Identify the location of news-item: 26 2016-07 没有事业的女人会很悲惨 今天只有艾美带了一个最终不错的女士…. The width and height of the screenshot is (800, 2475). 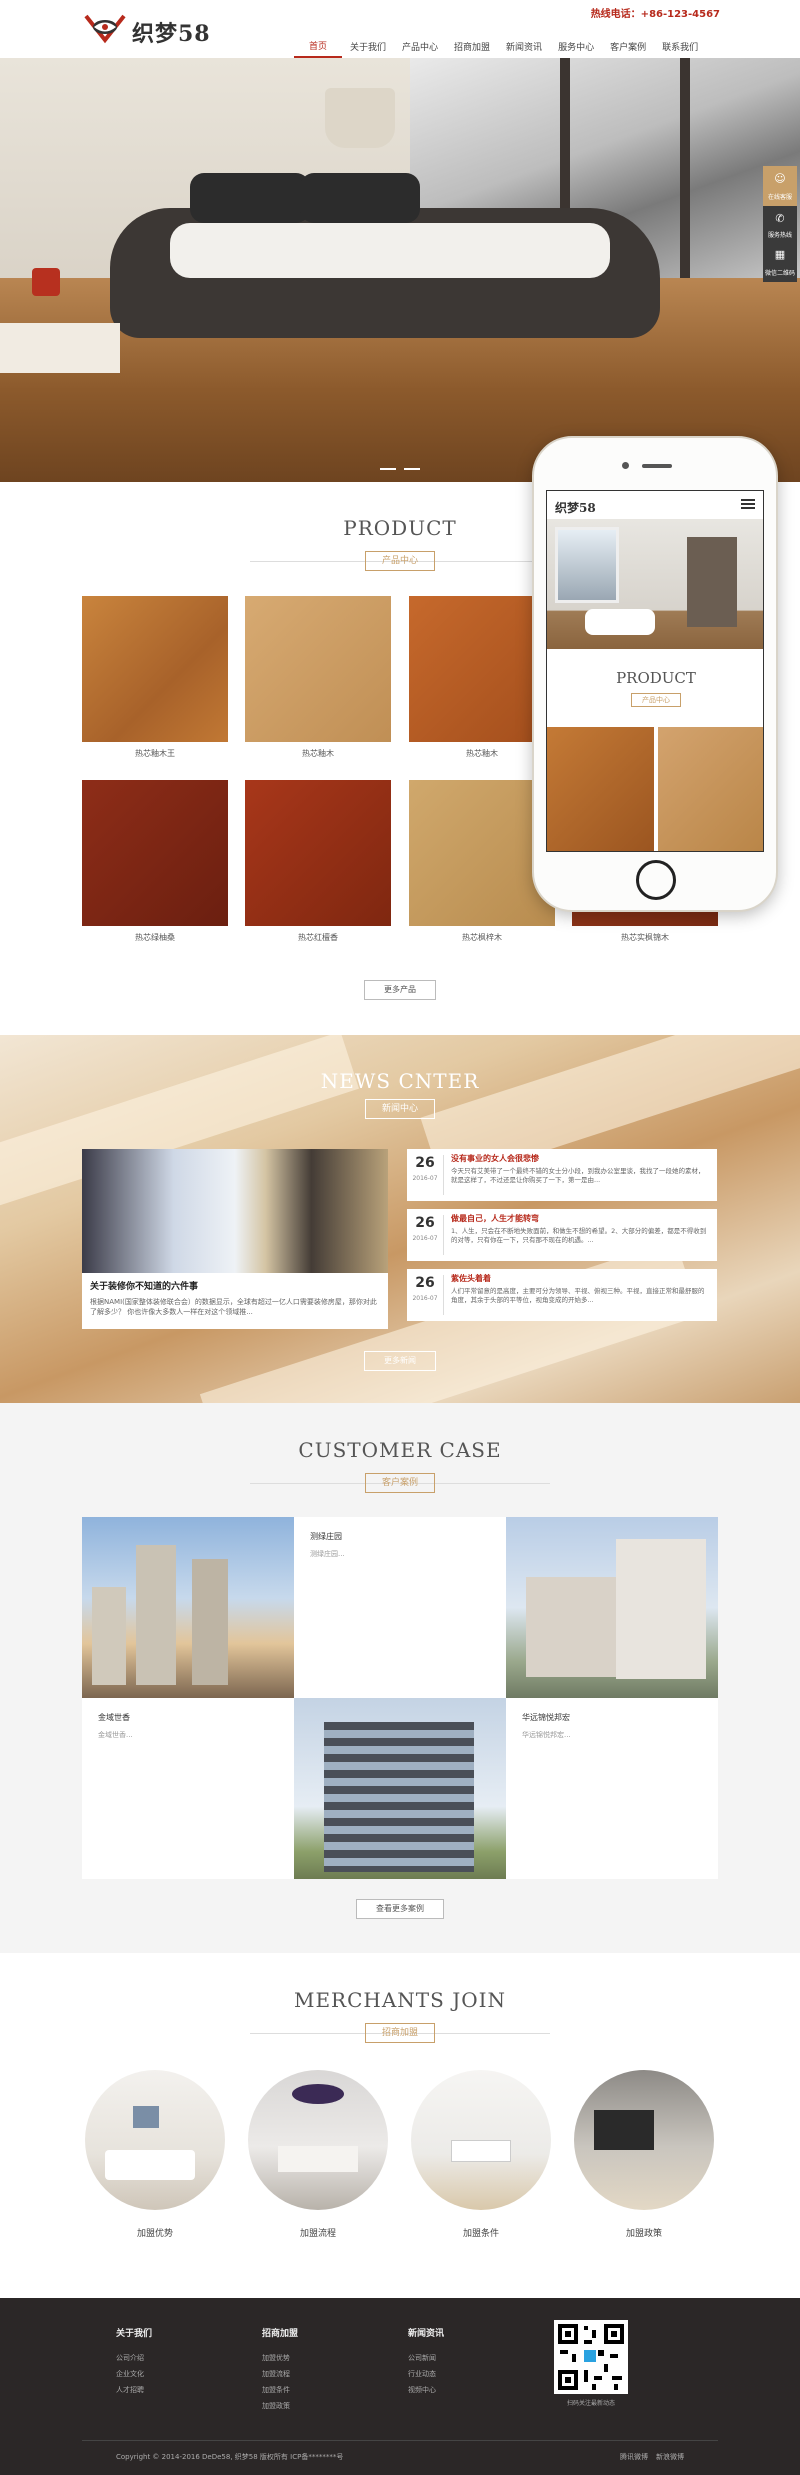
(562, 1175).